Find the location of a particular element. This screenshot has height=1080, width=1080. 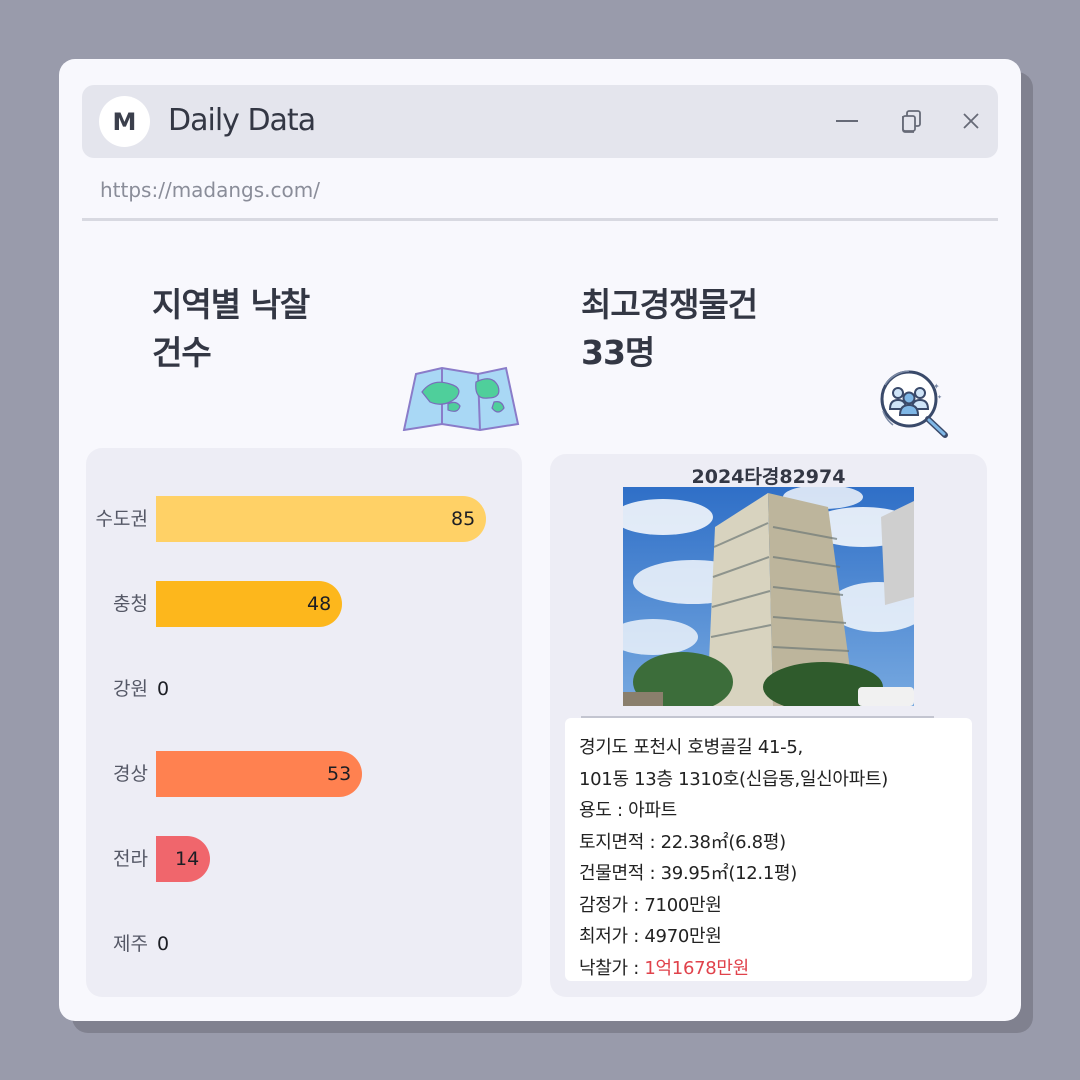

bar-value-label: 14 is located at coordinates (187, 859).